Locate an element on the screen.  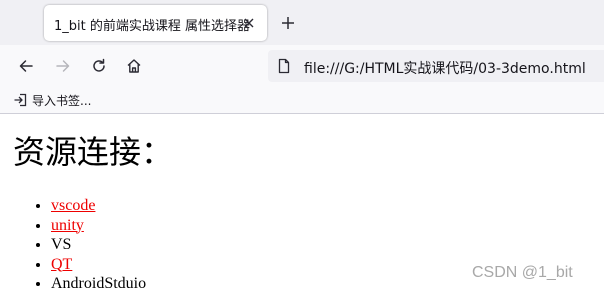
reload-icon is located at coordinates (99, 66).